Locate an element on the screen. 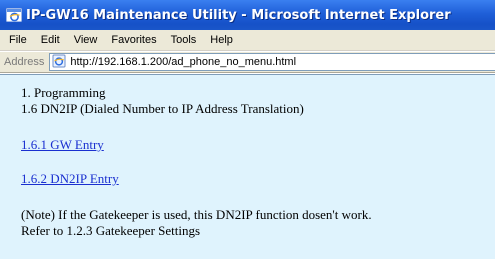 The image size is (495, 259). menu-favorites: Favorites is located at coordinates (133, 40).